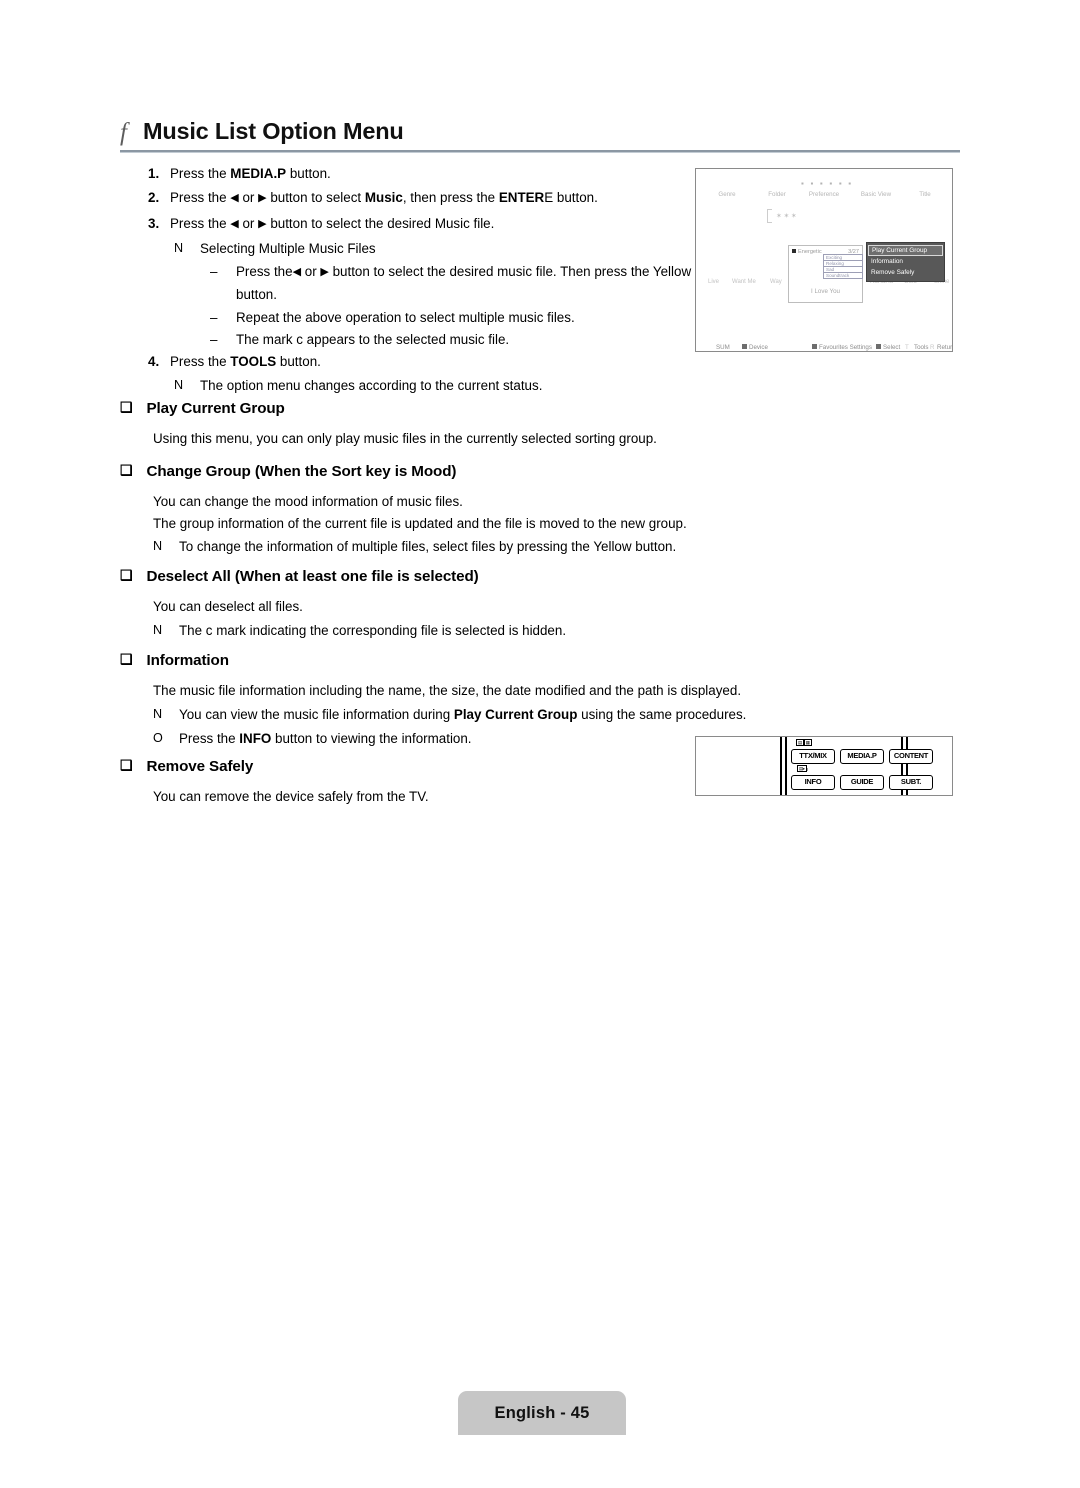 This screenshot has width=1080, height=1488. What do you see at coordinates (308, 173) in the screenshot?
I see `text-run: button.` at bounding box center [308, 173].